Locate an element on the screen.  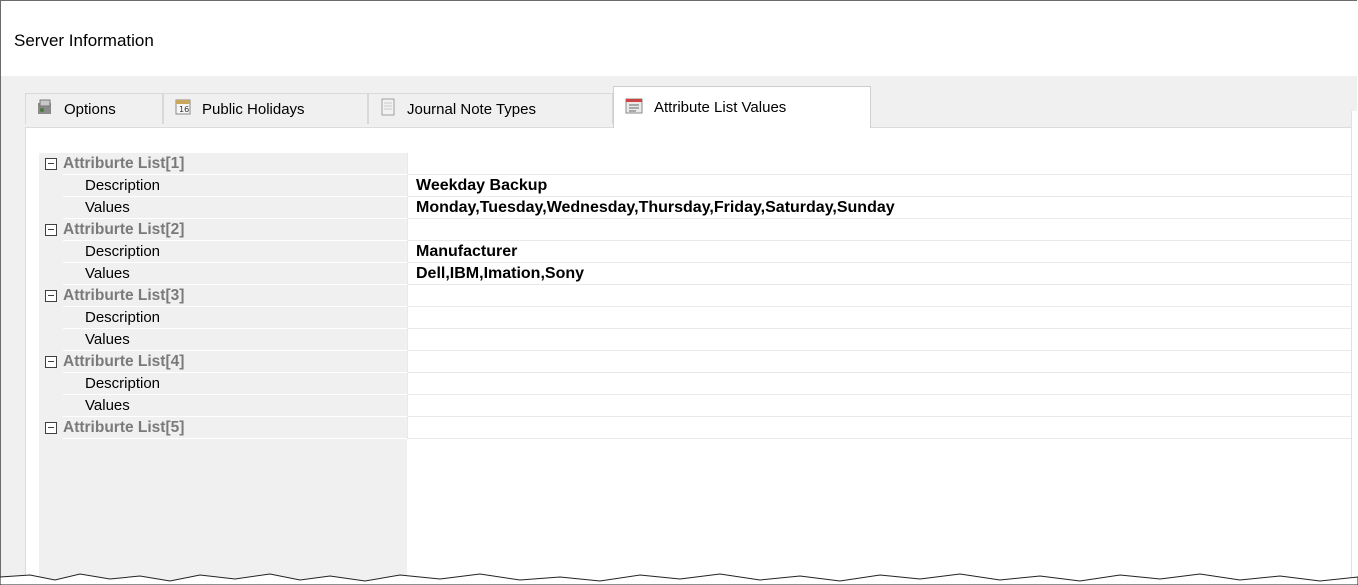
tab-public-holidays: 16 Public Holidays is located at coordinates (265, 108).